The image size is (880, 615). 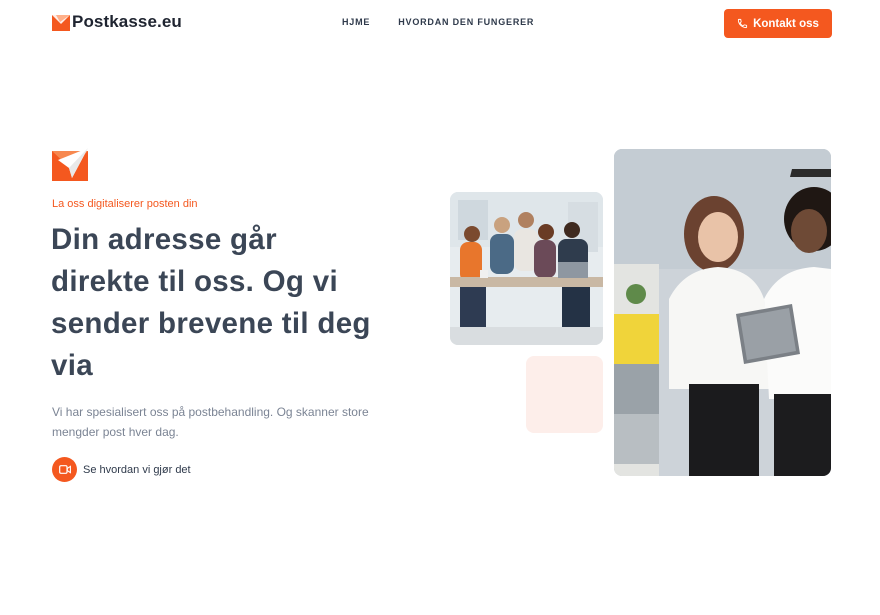 I want to click on logo-envelope-icon, so click(x=61, y=22).